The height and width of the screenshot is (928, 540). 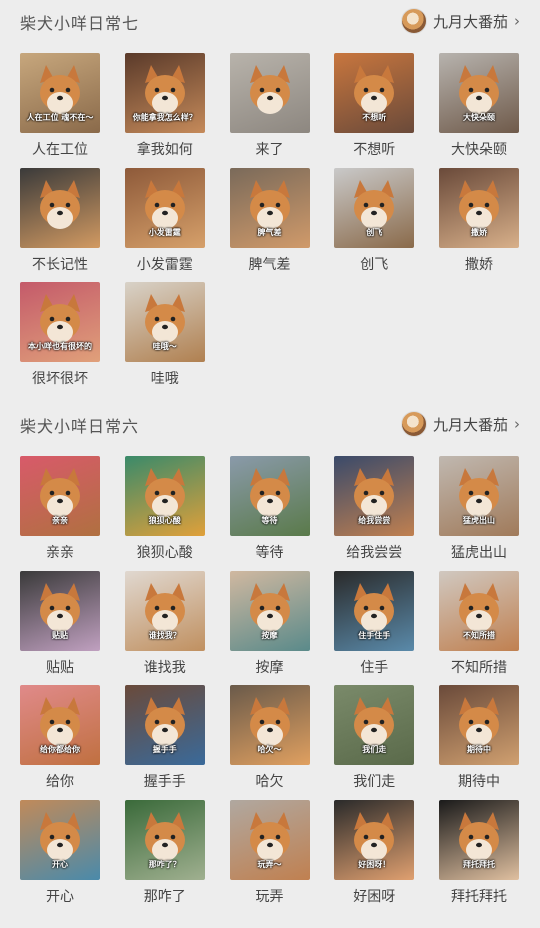 What do you see at coordinates (374, 852) in the screenshot?
I see `sticker-item: 好困呀！ 好困呀` at bounding box center [374, 852].